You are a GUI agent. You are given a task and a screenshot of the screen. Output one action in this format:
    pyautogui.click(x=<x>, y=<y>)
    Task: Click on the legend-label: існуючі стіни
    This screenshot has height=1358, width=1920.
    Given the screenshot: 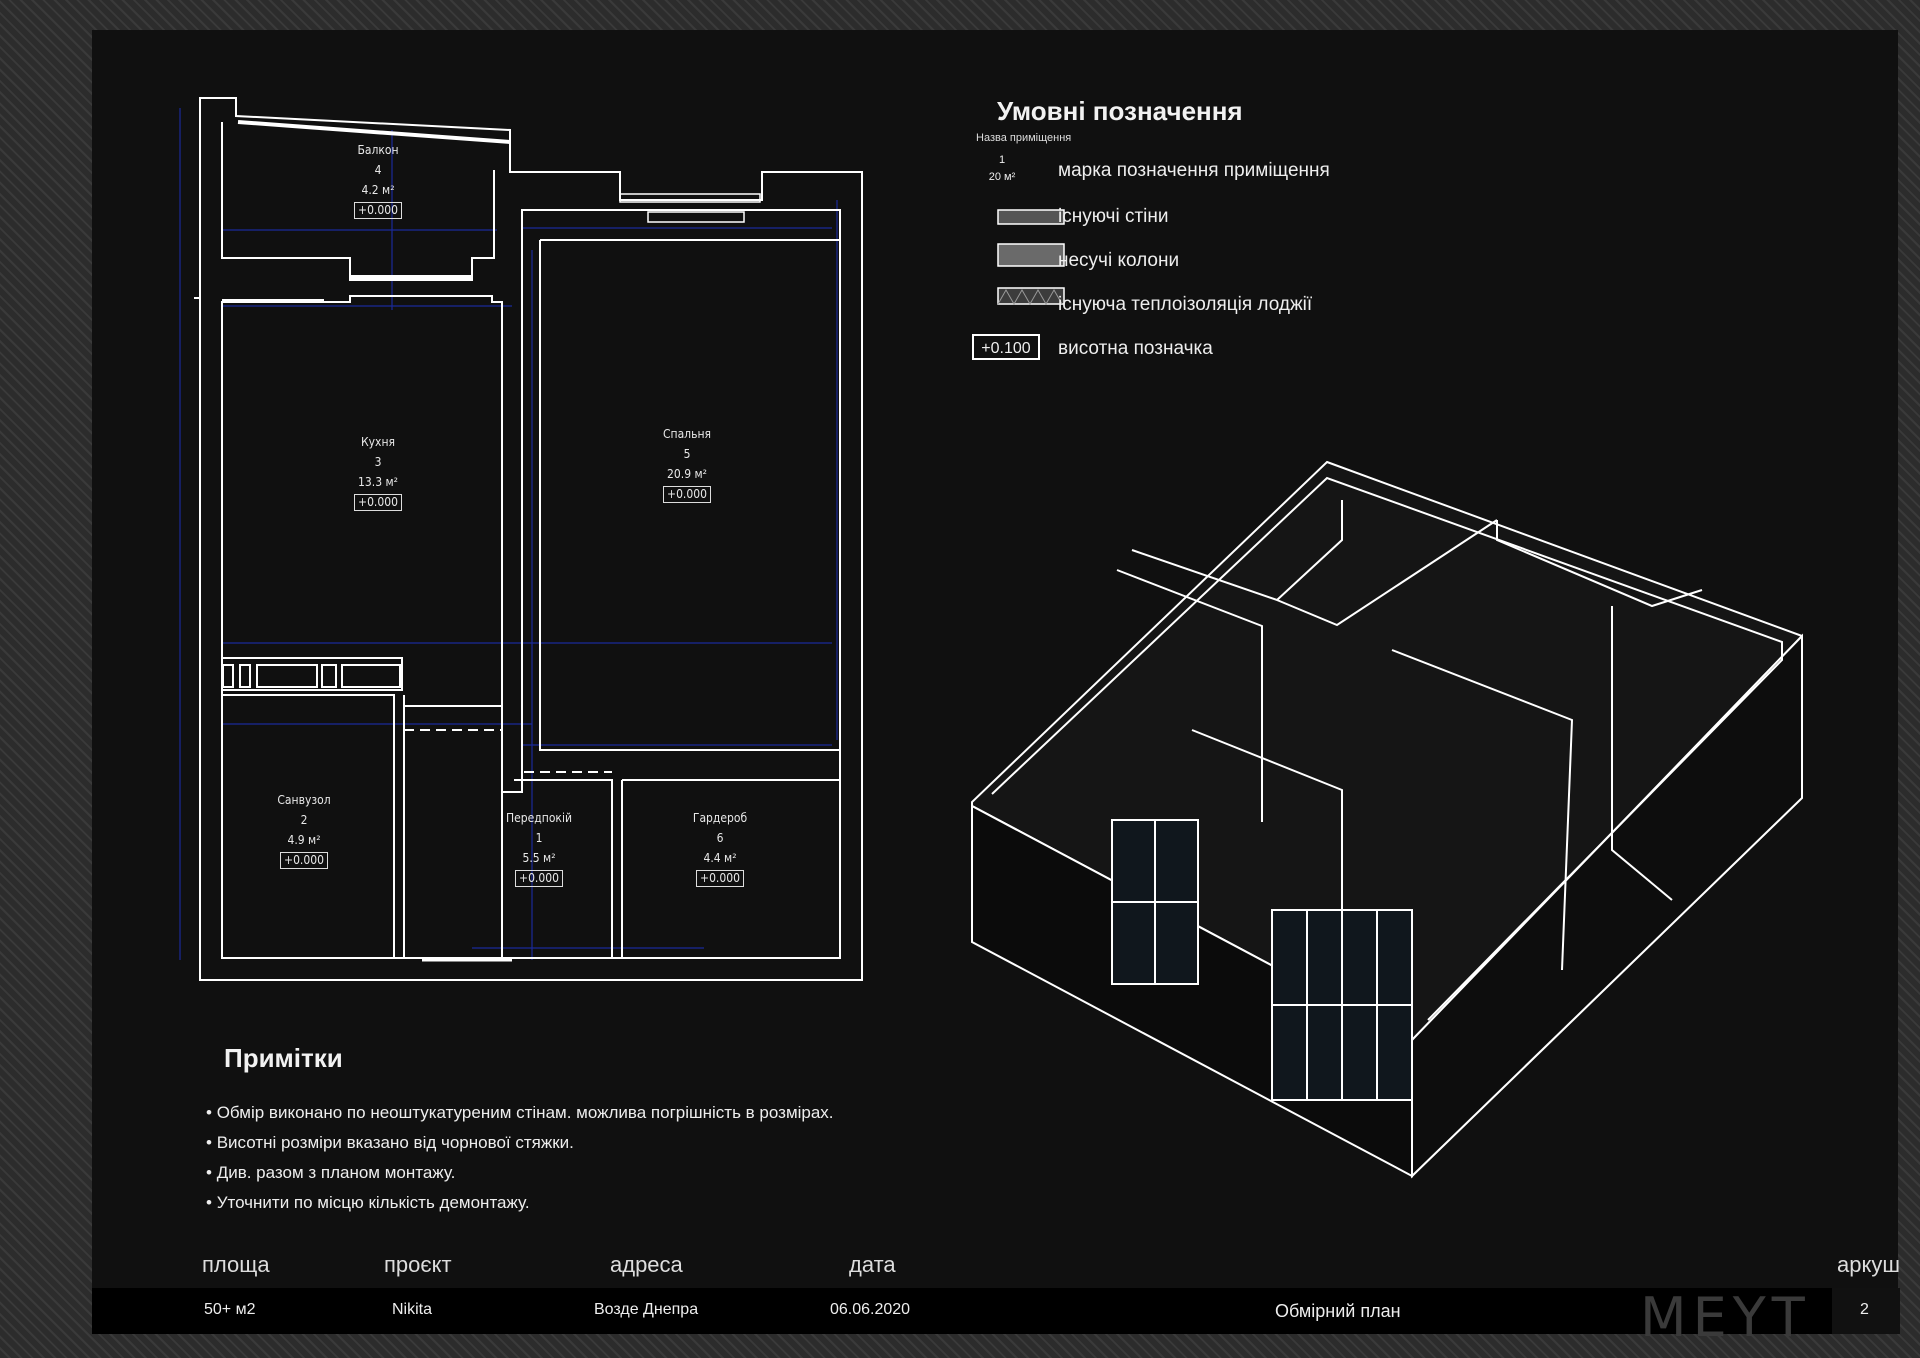 What is the action you would take?
    pyautogui.click(x=1113, y=216)
    